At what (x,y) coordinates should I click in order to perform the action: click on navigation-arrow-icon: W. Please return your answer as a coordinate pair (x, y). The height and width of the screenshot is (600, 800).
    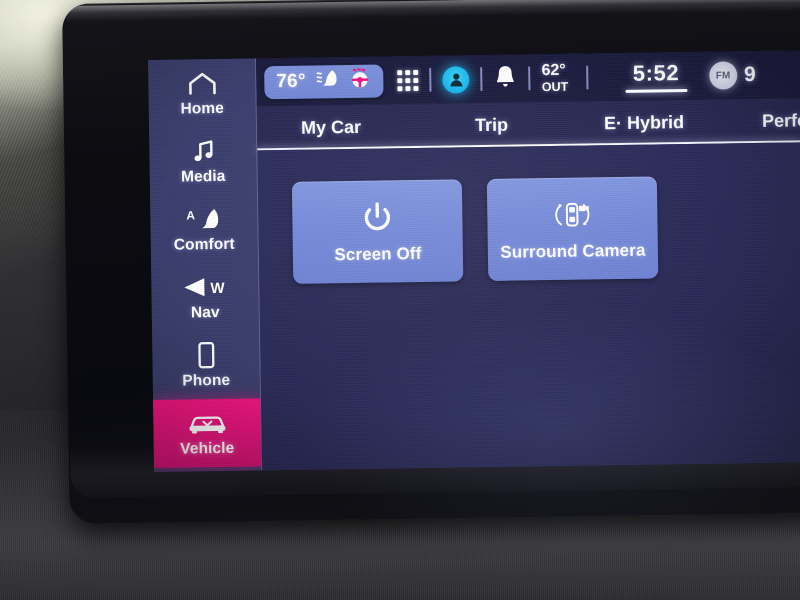
    Looking at the image, I should click on (205, 286).